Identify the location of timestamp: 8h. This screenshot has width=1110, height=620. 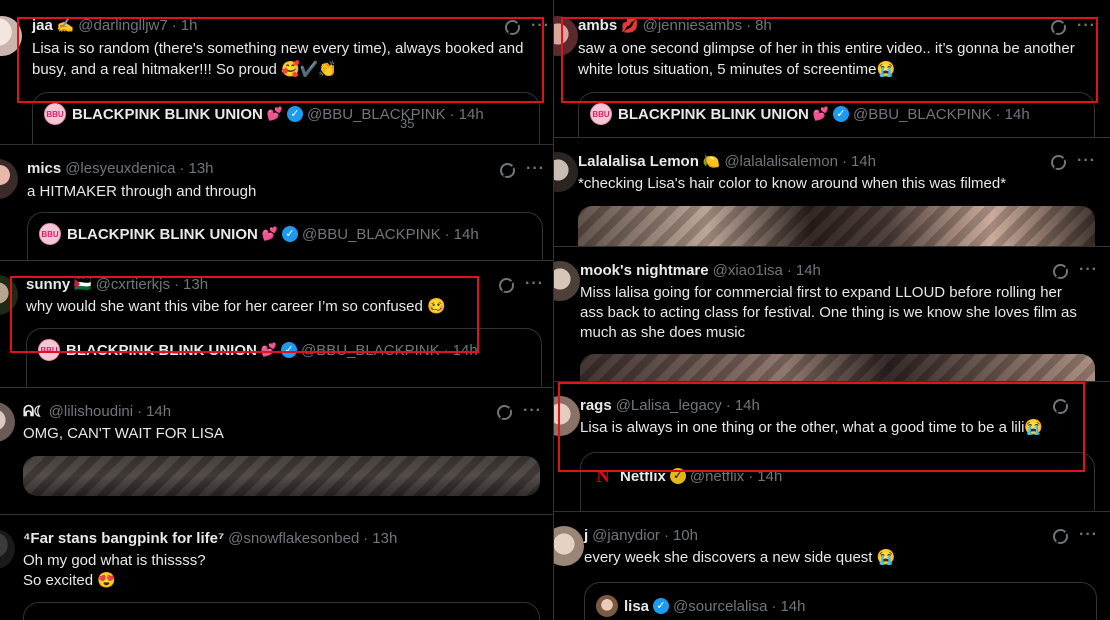
(763, 26).